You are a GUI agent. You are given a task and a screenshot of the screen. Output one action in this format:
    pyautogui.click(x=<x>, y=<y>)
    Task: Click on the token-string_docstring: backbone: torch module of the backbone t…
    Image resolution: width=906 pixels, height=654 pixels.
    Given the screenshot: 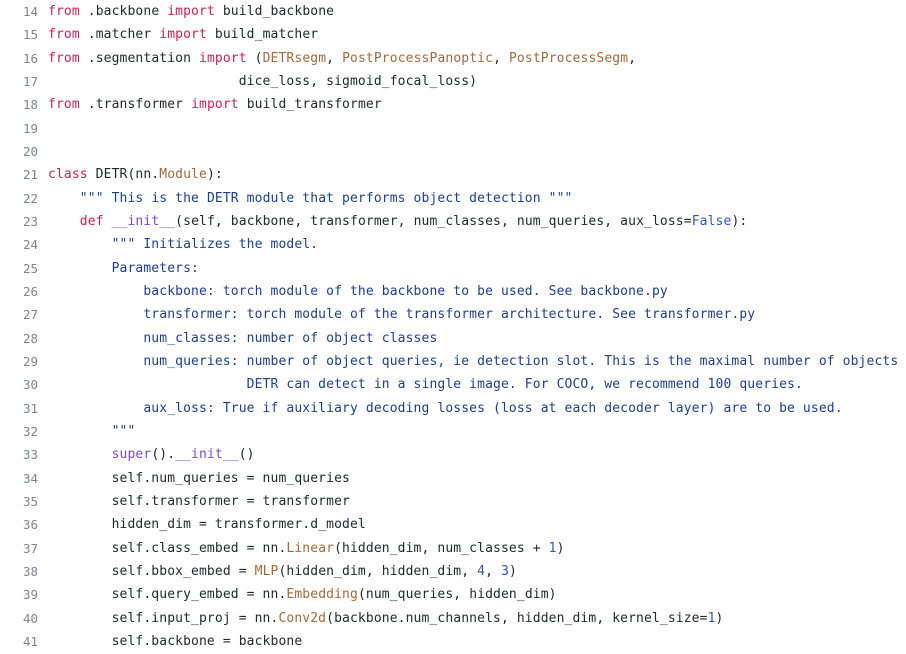 What is the action you would take?
    pyautogui.click(x=358, y=291)
    